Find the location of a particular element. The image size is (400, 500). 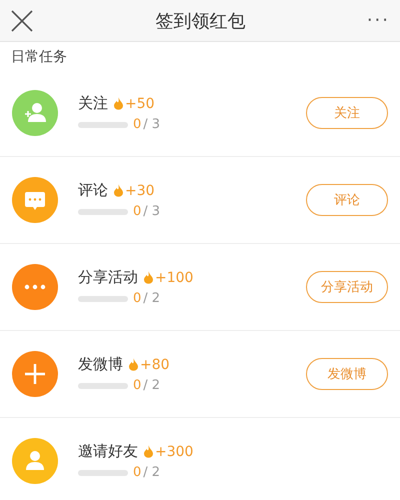

task-name: 分享活动 is located at coordinates (108, 277).